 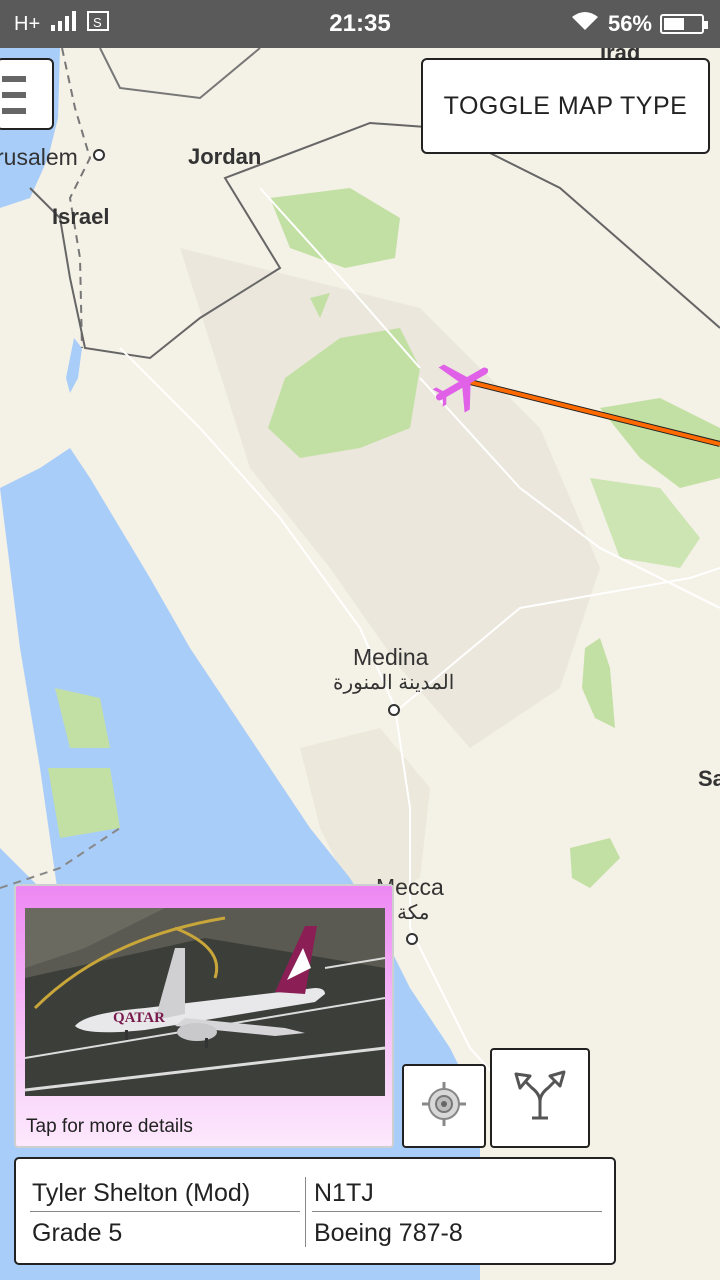 What do you see at coordinates (388, 1233) in the screenshot?
I see `aircraft-type: Boeing 787-8` at bounding box center [388, 1233].